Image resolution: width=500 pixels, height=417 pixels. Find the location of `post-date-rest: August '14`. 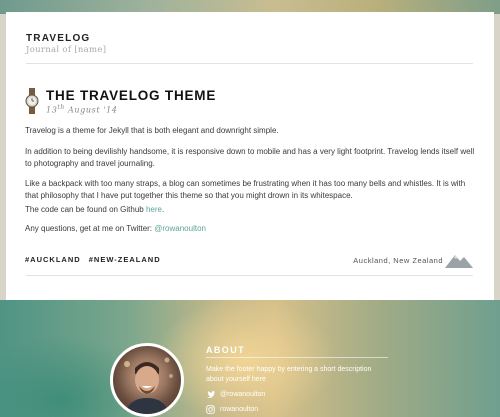

post-date-rest: August '14 is located at coordinates (91, 110).